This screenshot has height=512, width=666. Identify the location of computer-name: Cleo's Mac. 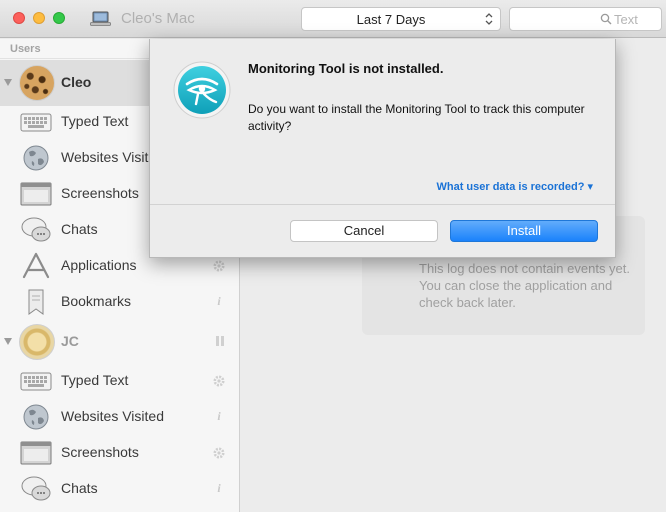
(158, 18).